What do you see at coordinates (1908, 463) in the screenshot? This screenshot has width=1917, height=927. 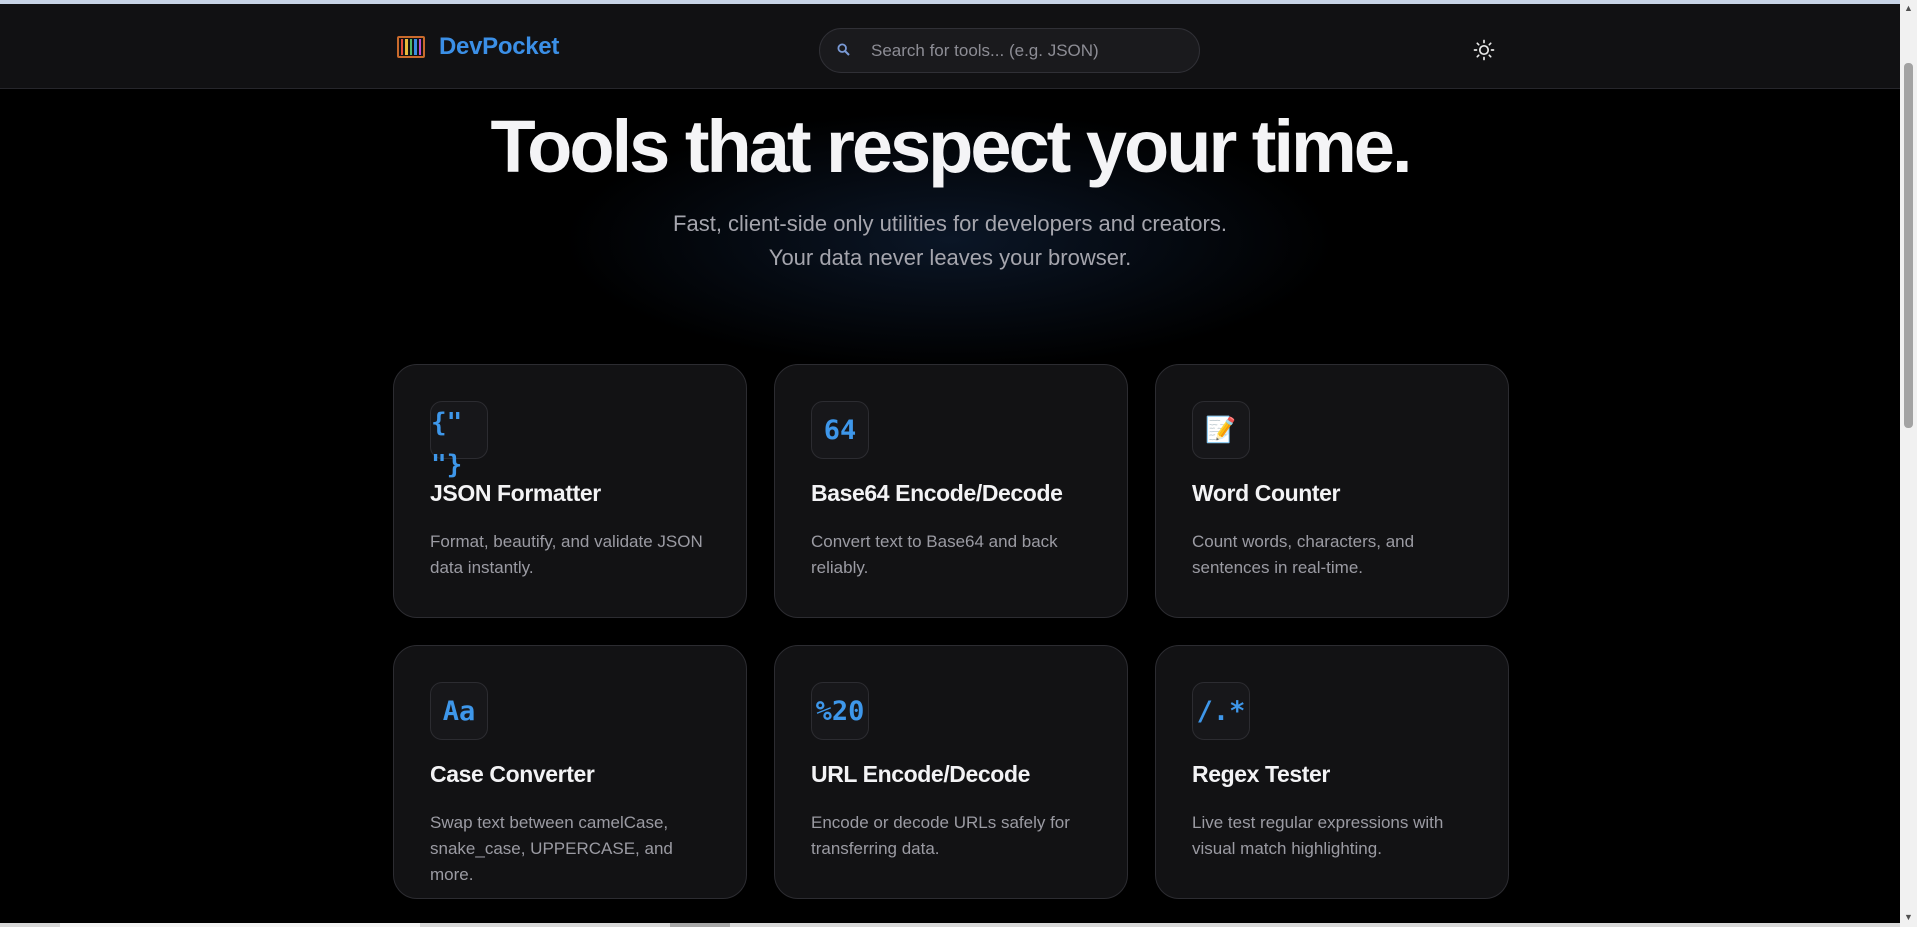 I see `vertical-scrollbar: ▲ ▼` at bounding box center [1908, 463].